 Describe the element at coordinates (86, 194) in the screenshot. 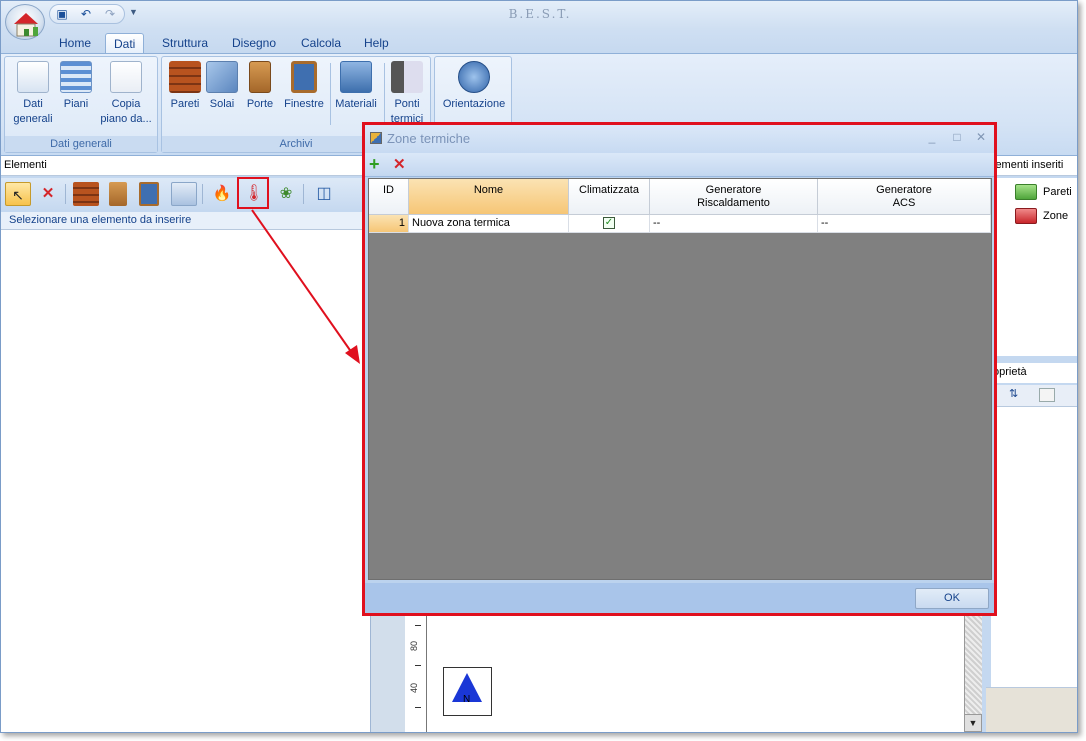

I see `add-wall-icon` at that location.